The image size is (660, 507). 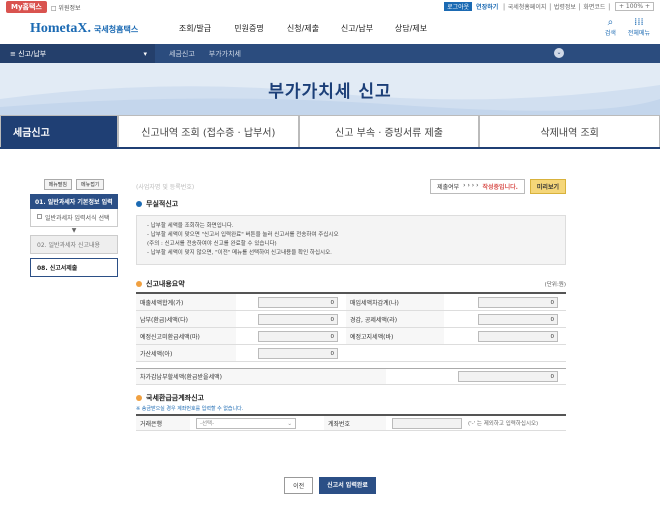 What do you see at coordinates (556, 6) in the screenshot?
I see `util-links: │ 국세청홈페이지 │ 법령정보 │ 화면코드 │` at bounding box center [556, 6].